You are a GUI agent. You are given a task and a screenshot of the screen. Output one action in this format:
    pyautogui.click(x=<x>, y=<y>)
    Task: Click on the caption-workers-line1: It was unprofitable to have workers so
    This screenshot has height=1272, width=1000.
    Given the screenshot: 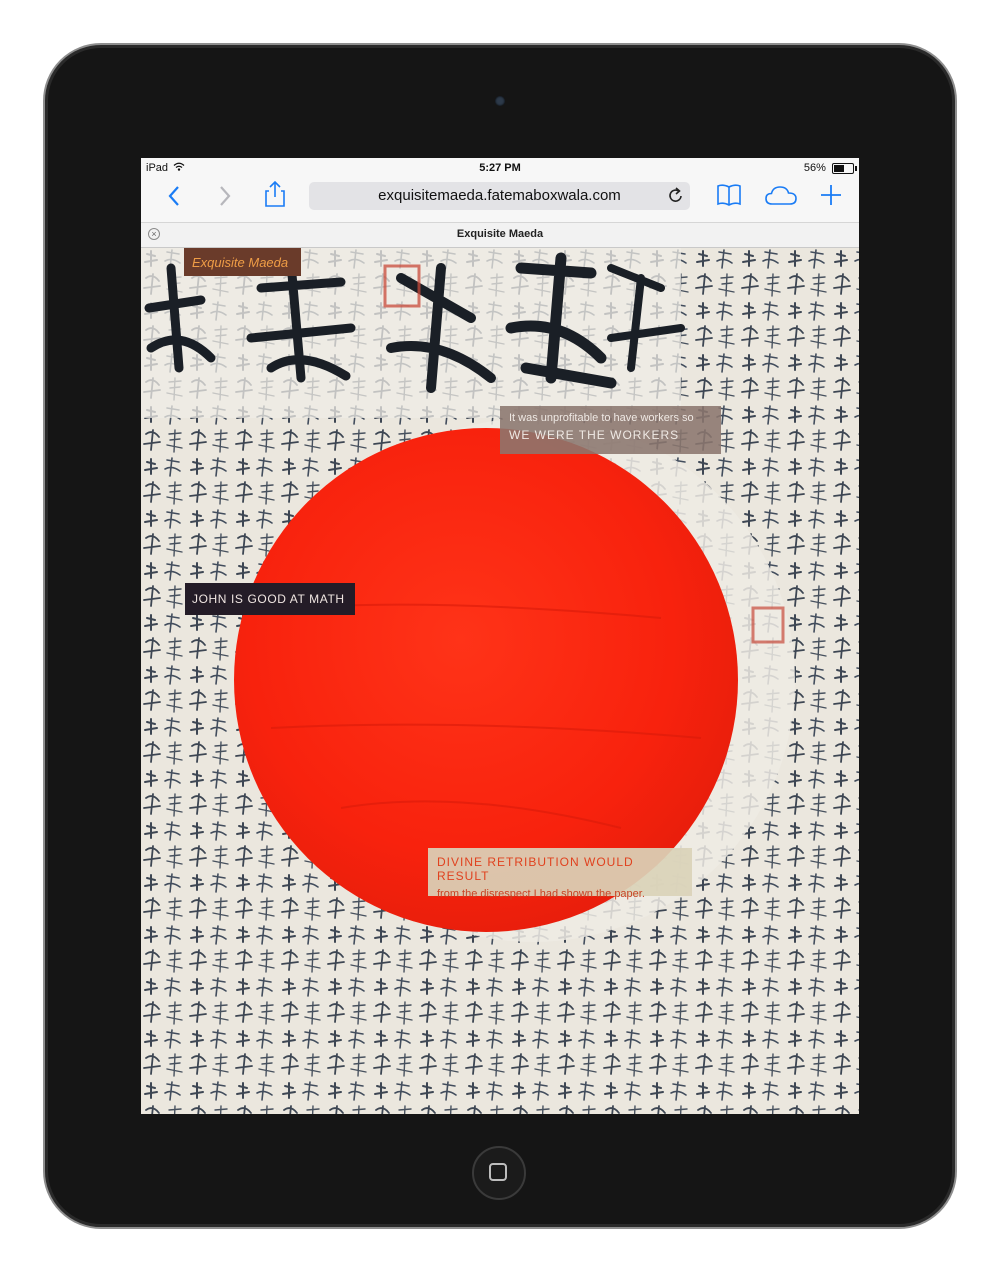 What is the action you would take?
    pyautogui.click(x=601, y=418)
    